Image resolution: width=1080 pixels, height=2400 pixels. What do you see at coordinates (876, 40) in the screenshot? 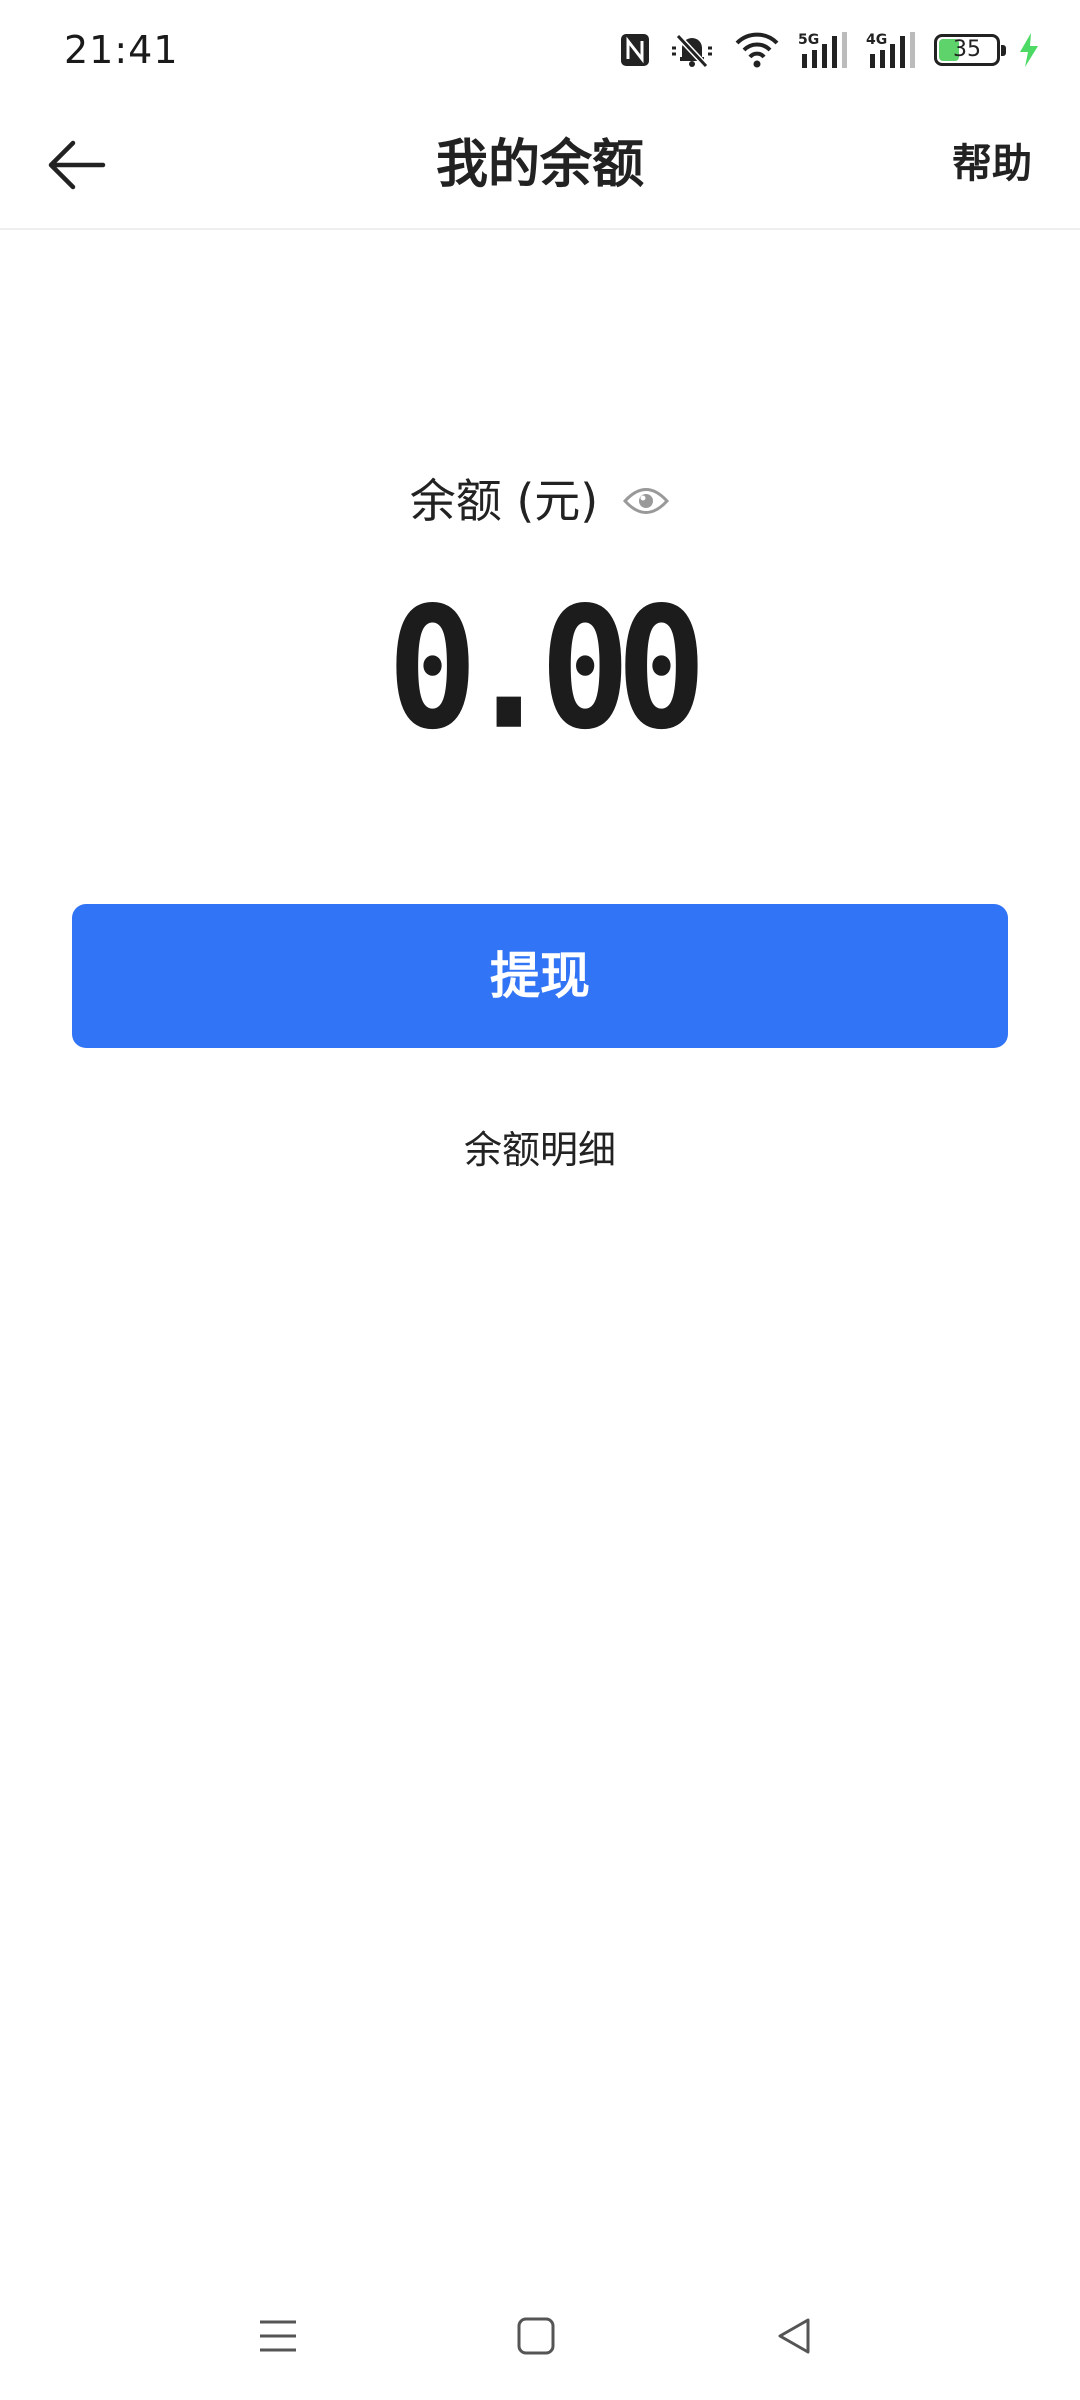
I see `signal-4g-label: 4G` at bounding box center [876, 40].